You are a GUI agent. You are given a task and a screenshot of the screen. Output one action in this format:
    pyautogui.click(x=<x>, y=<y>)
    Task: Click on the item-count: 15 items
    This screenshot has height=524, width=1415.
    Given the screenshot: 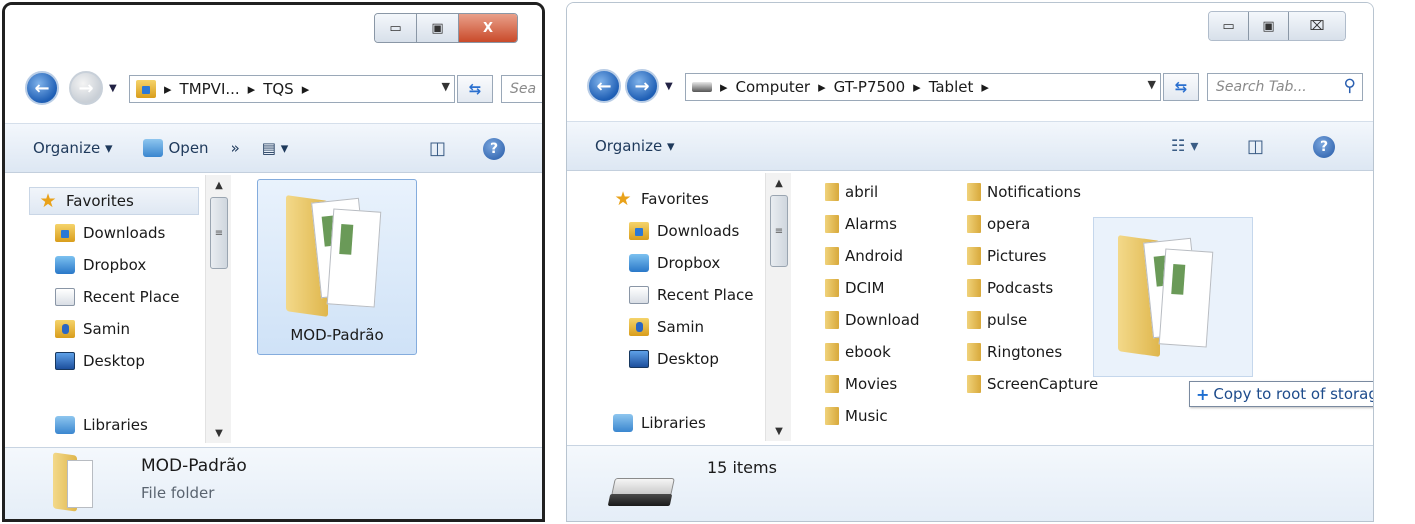 What is the action you would take?
    pyautogui.click(x=742, y=467)
    